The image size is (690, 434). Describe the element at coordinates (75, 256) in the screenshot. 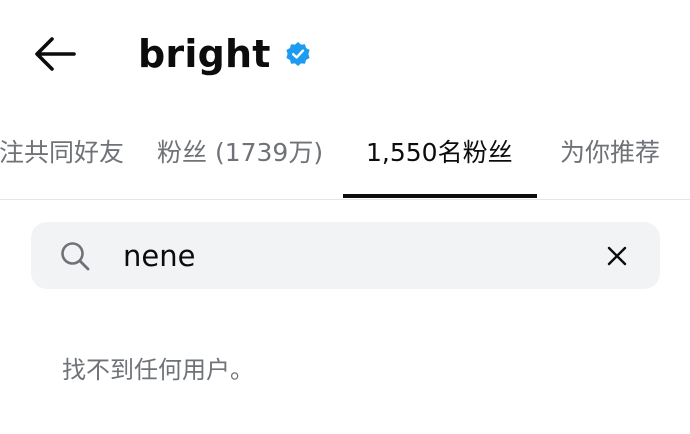

I see `search-icon` at that location.